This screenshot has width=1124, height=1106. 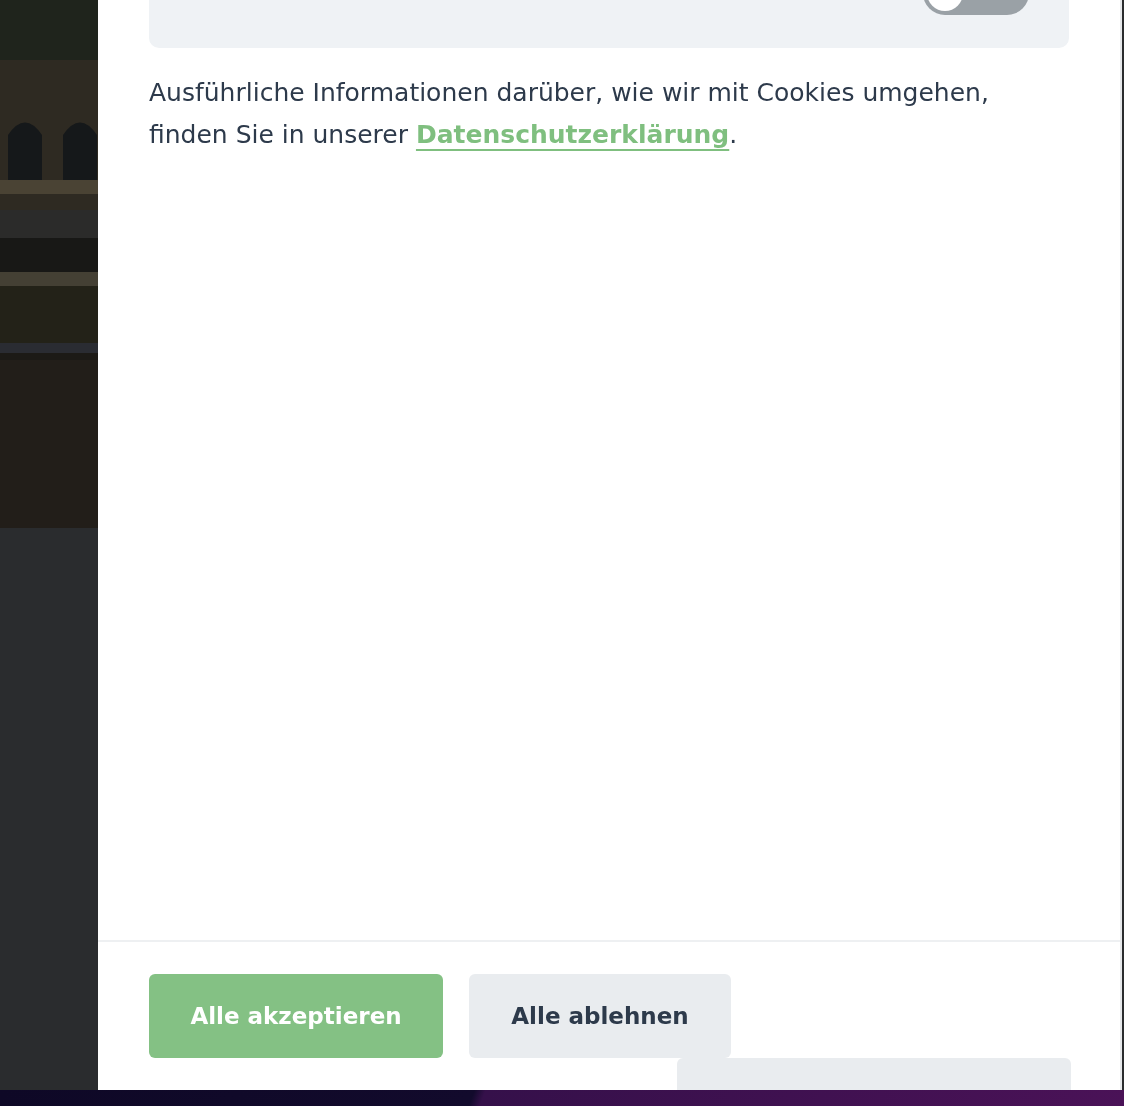 What do you see at coordinates (600, 1016) in the screenshot?
I see `reject-button: Alle ablehnen` at bounding box center [600, 1016].